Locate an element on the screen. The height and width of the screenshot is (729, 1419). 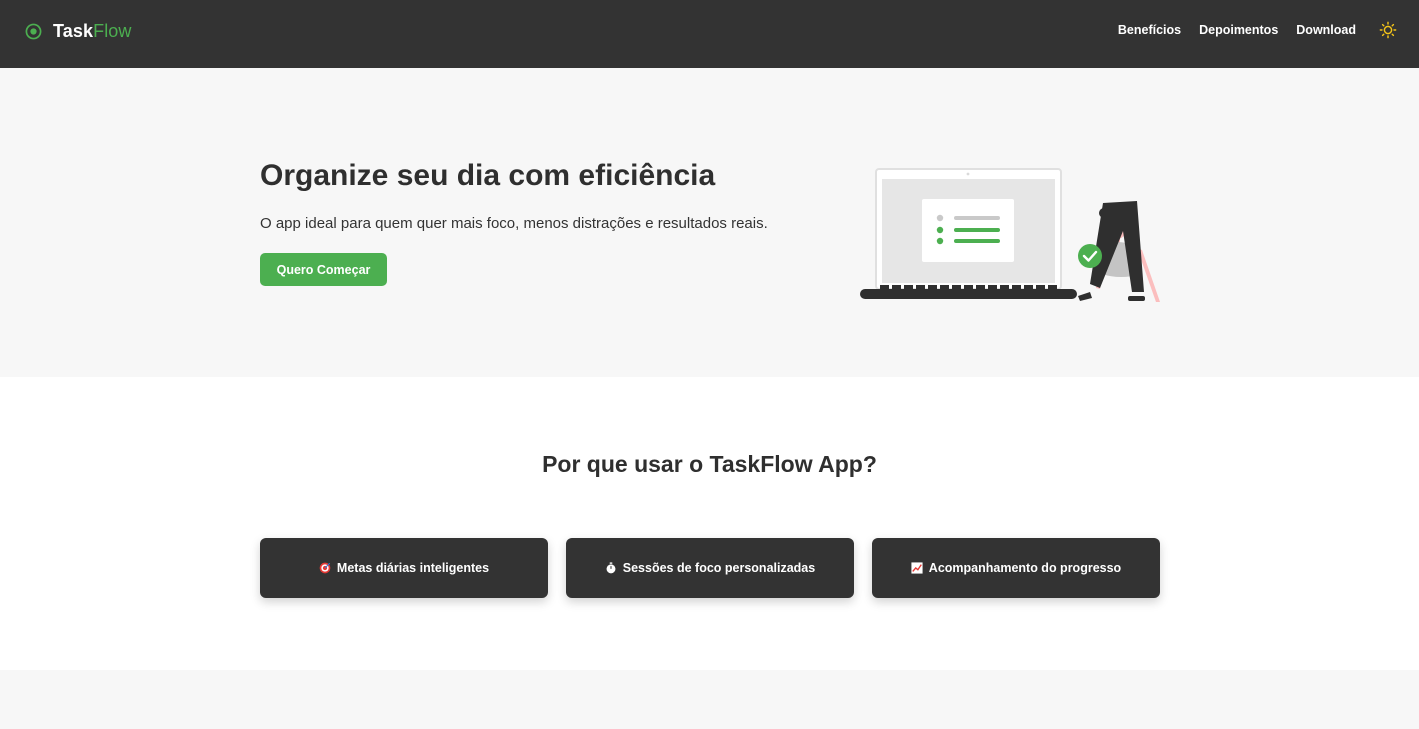
woman-with-laptop-illustration is located at coordinates (1010, 235).